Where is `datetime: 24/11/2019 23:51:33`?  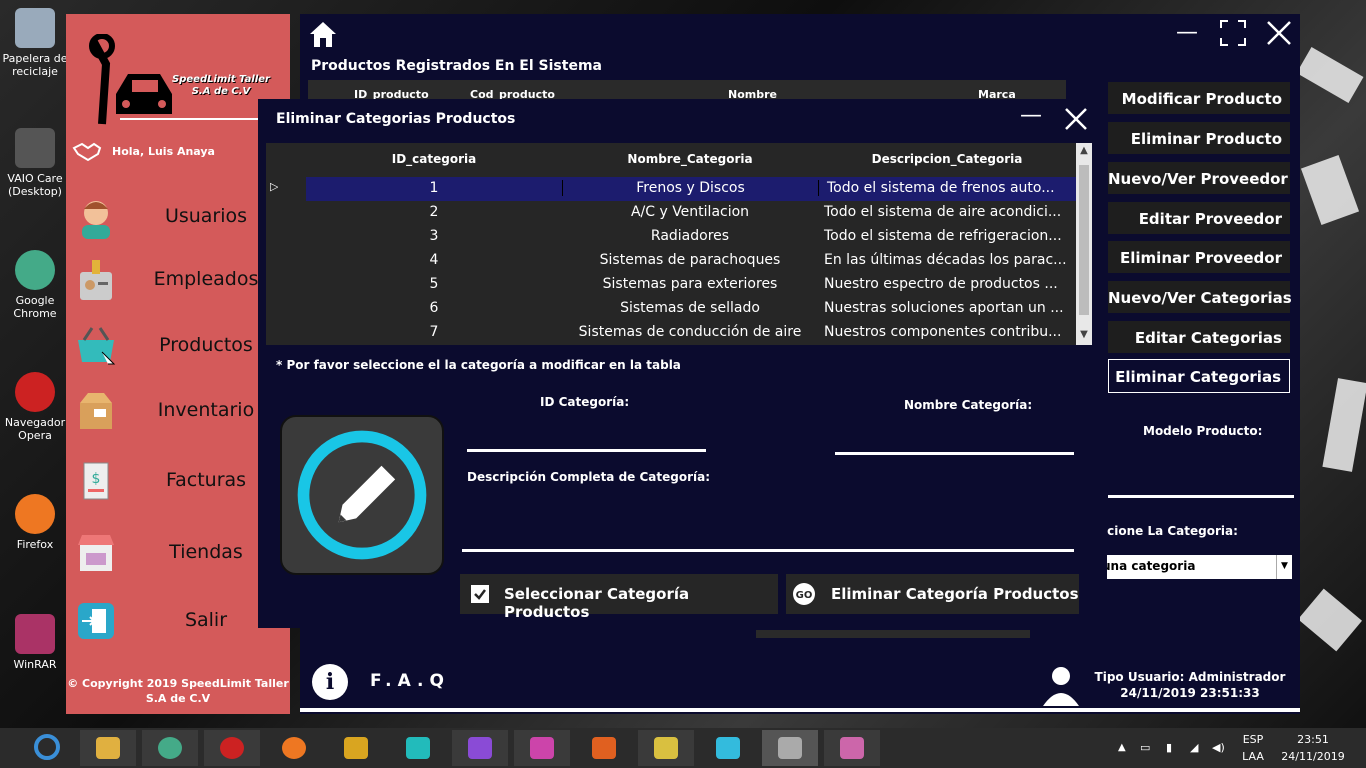 datetime: 24/11/2019 23:51:33 is located at coordinates (1190, 692).